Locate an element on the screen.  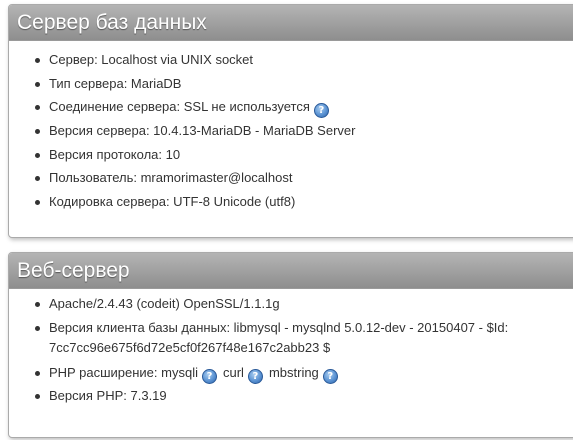
web-server-title: Веб-сервер is located at coordinates (291, 271).